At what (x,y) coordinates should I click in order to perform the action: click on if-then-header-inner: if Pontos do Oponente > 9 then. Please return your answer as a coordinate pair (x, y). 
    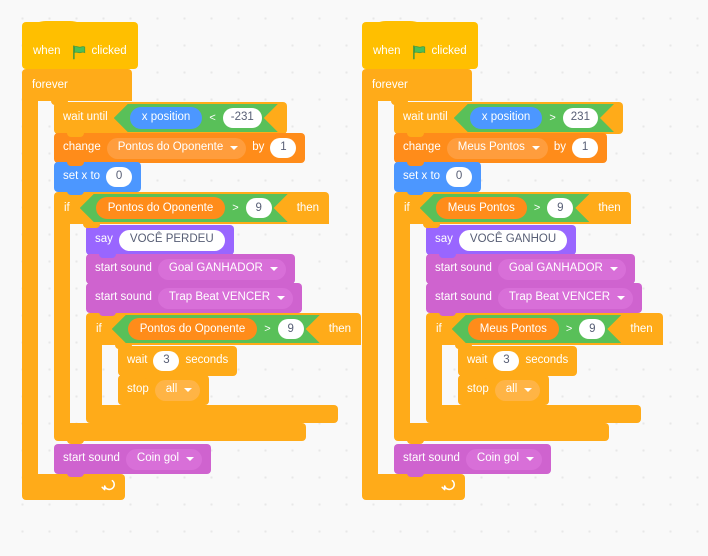
    Looking at the image, I should click on (224, 331).